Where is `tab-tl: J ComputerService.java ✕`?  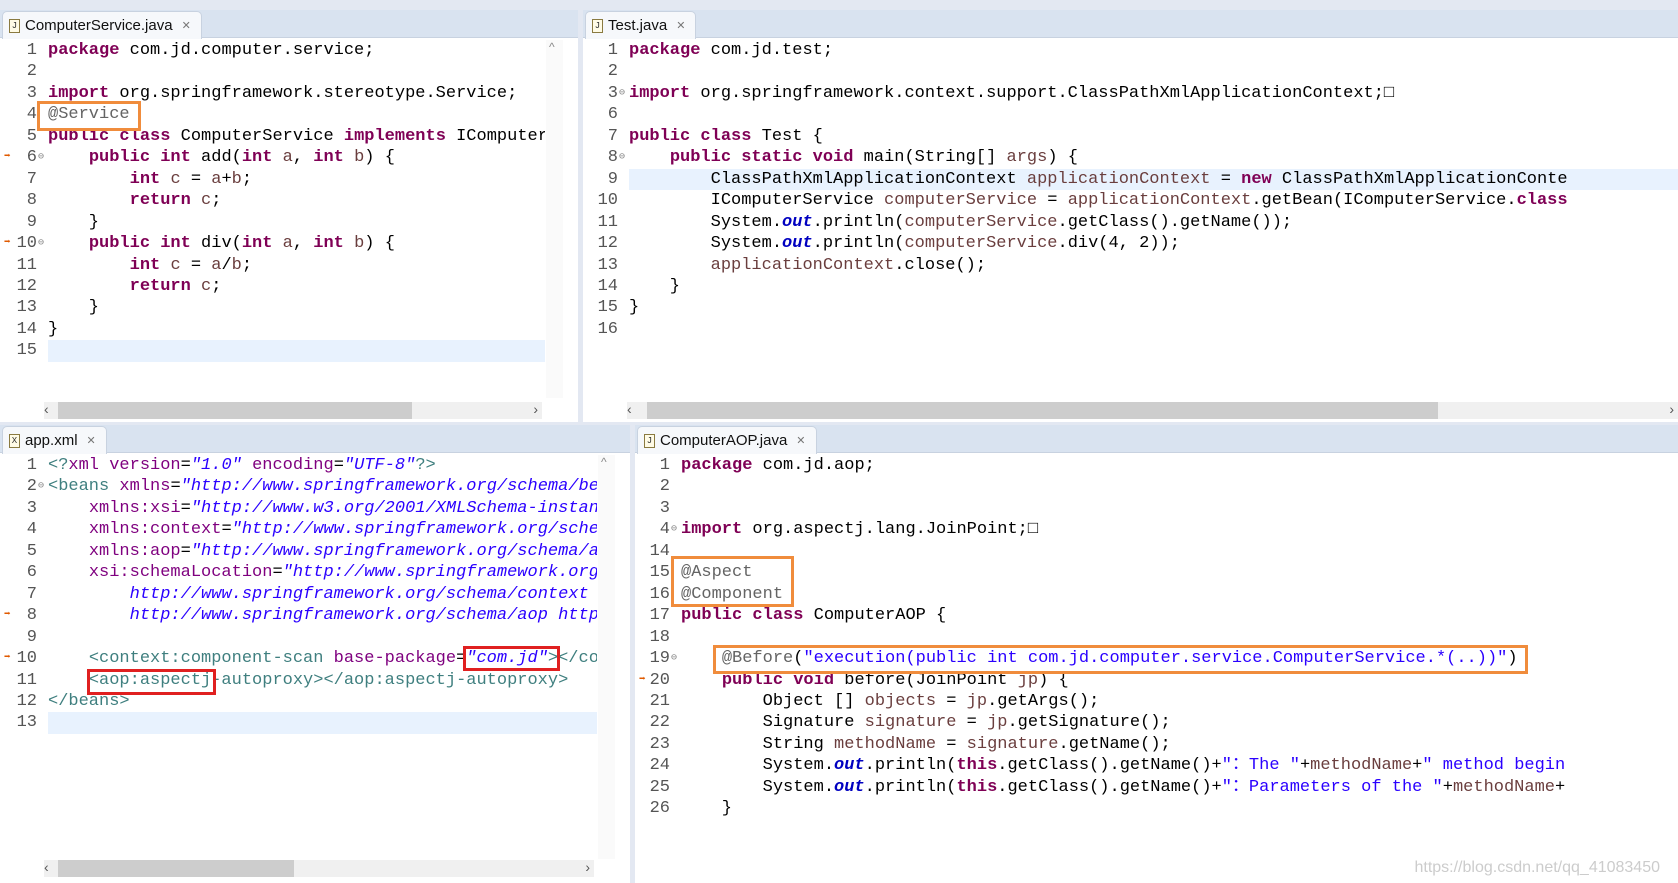 tab-tl: J ComputerService.java ✕ is located at coordinates (102, 25).